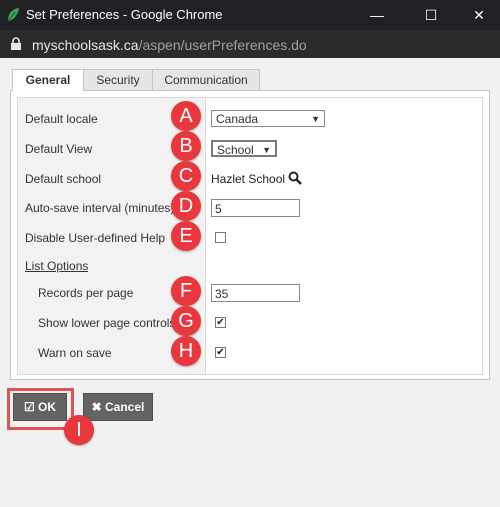  I want to click on callout-marker-c: C, so click(186, 176).